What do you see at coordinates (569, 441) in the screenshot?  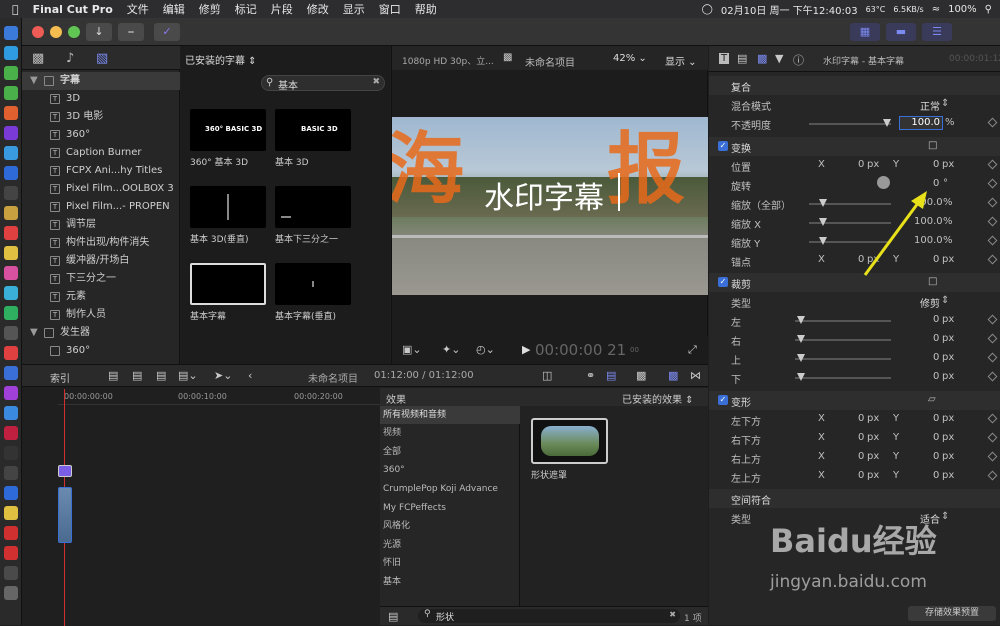 I see `effect-thumb` at bounding box center [569, 441].